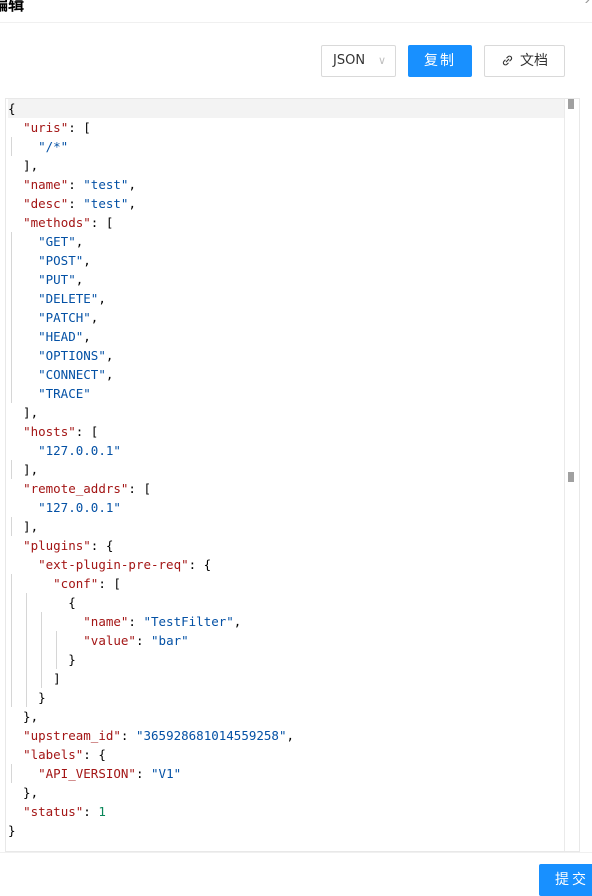 This screenshot has height=896, width=592. Describe the element at coordinates (286, 146) in the screenshot. I see `code-line: "/*"` at that location.